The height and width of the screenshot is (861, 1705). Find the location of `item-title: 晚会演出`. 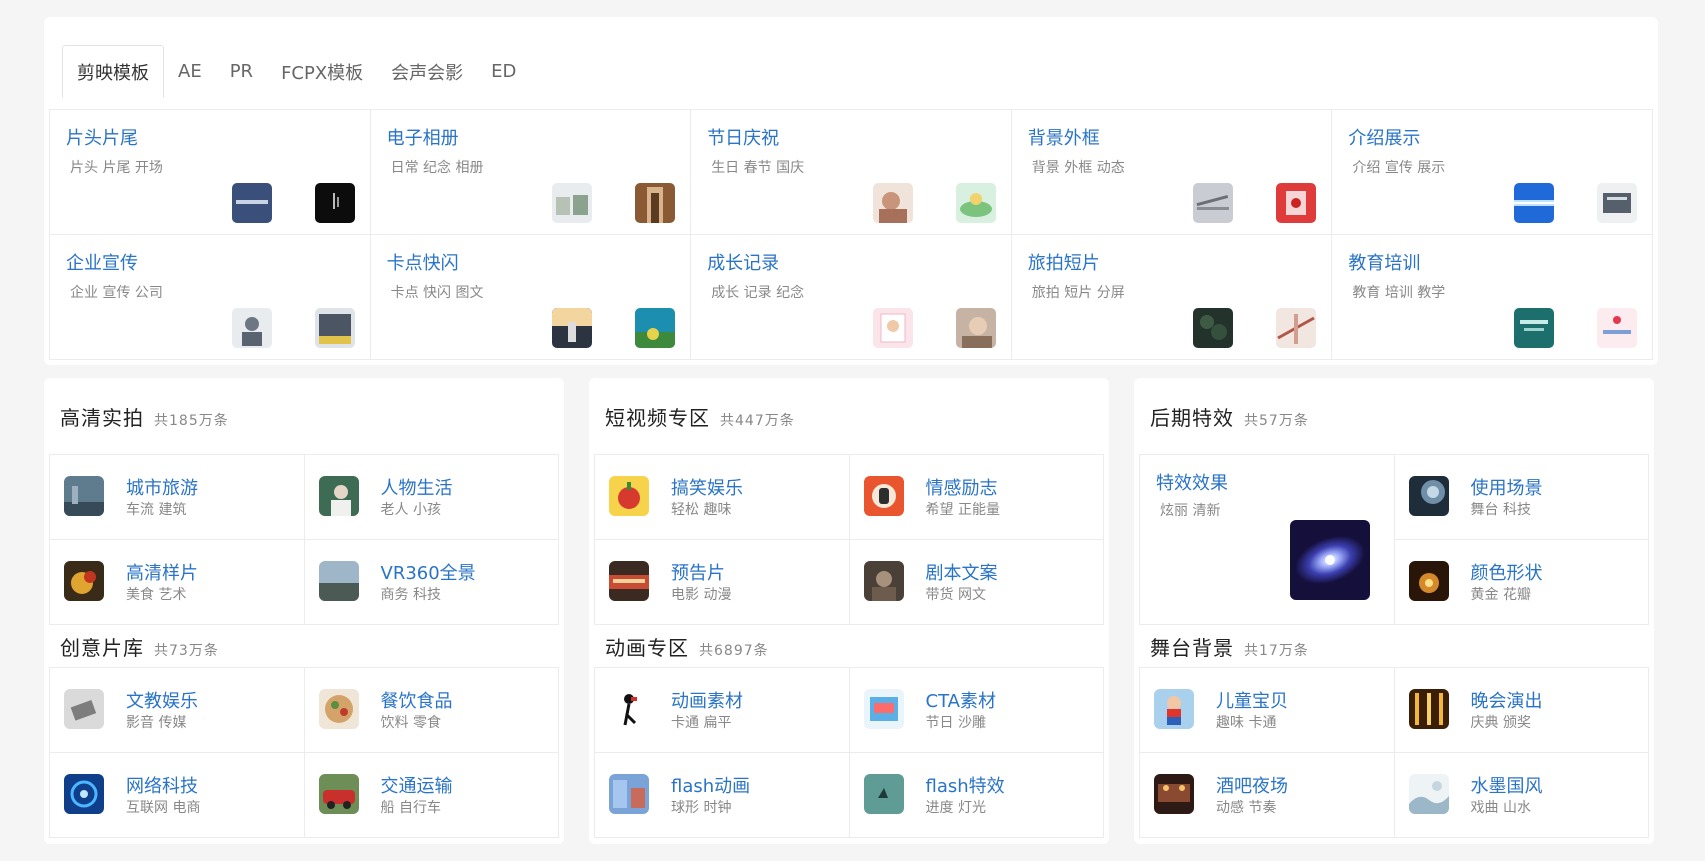

item-title: 晚会演出 is located at coordinates (1507, 700).